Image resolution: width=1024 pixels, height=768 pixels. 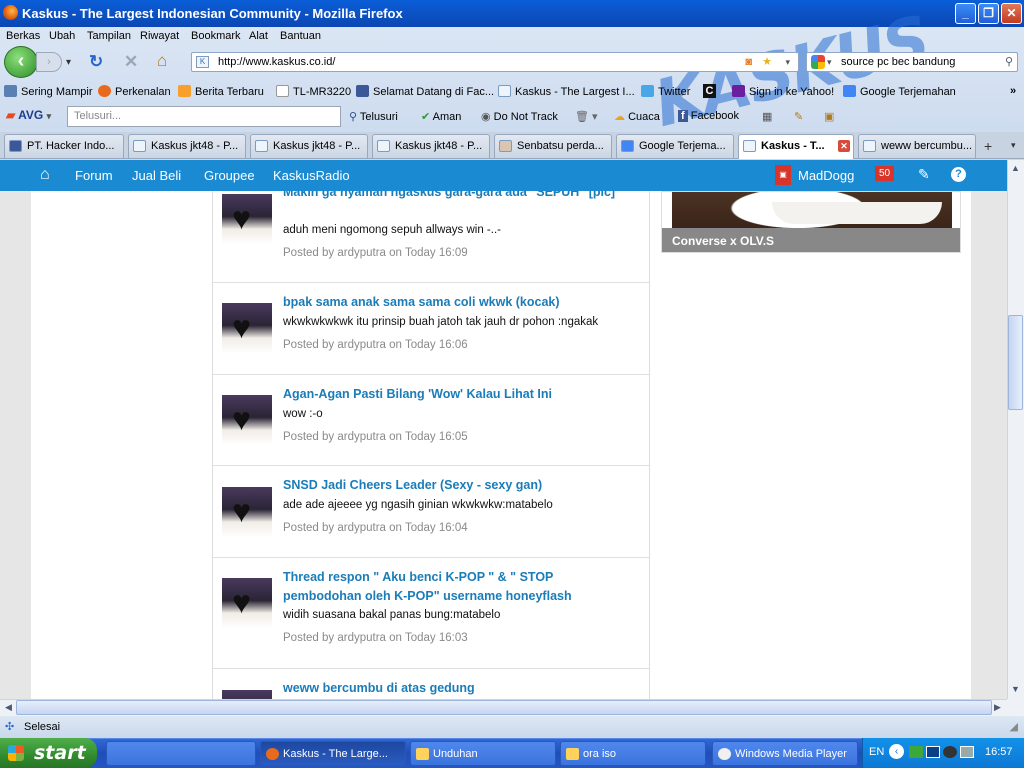 I want to click on menu-bantuan: Bantuan, so click(x=300, y=36).